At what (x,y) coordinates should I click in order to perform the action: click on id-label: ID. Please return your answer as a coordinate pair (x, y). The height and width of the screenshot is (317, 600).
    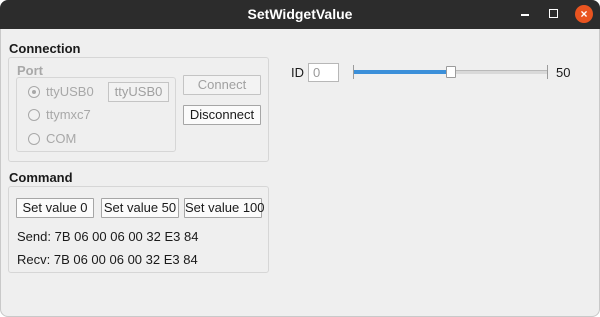
    Looking at the image, I should click on (297, 72).